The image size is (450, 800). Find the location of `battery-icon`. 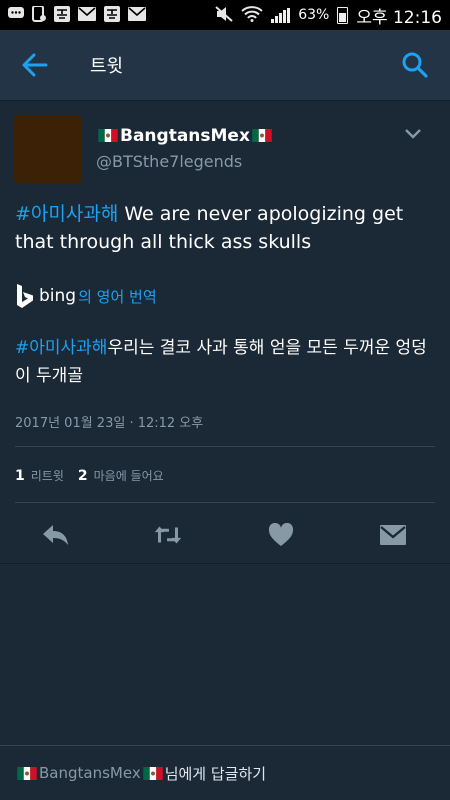

battery-icon is located at coordinates (343, 15).